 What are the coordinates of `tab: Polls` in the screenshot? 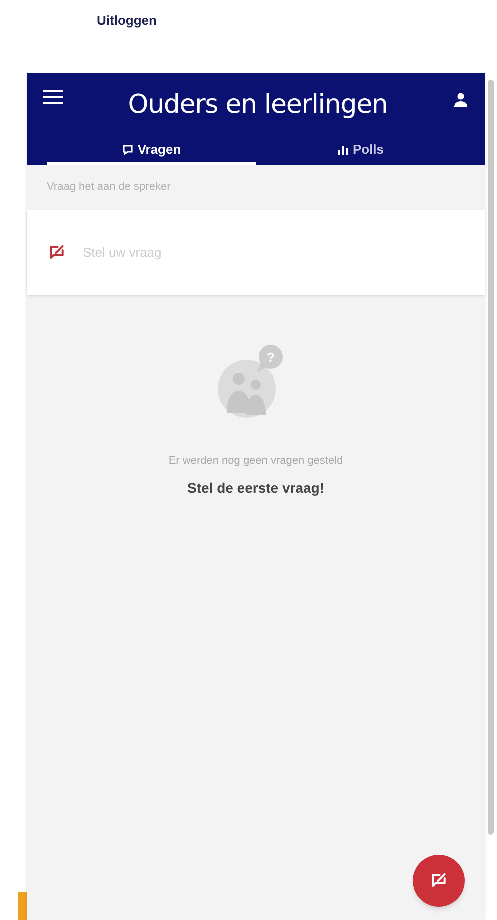 It's located at (360, 151).